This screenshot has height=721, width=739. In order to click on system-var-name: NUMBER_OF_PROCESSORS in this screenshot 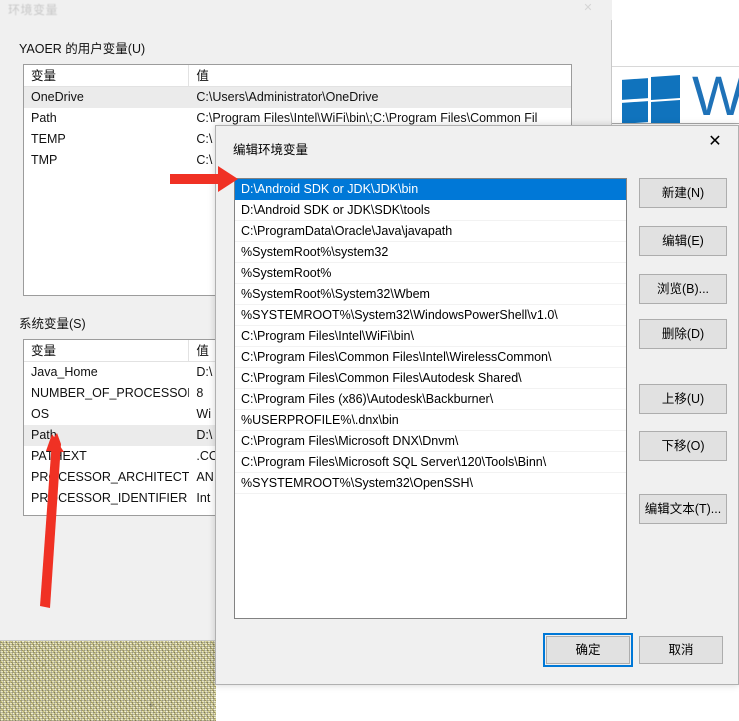, I will do `click(110, 393)`.